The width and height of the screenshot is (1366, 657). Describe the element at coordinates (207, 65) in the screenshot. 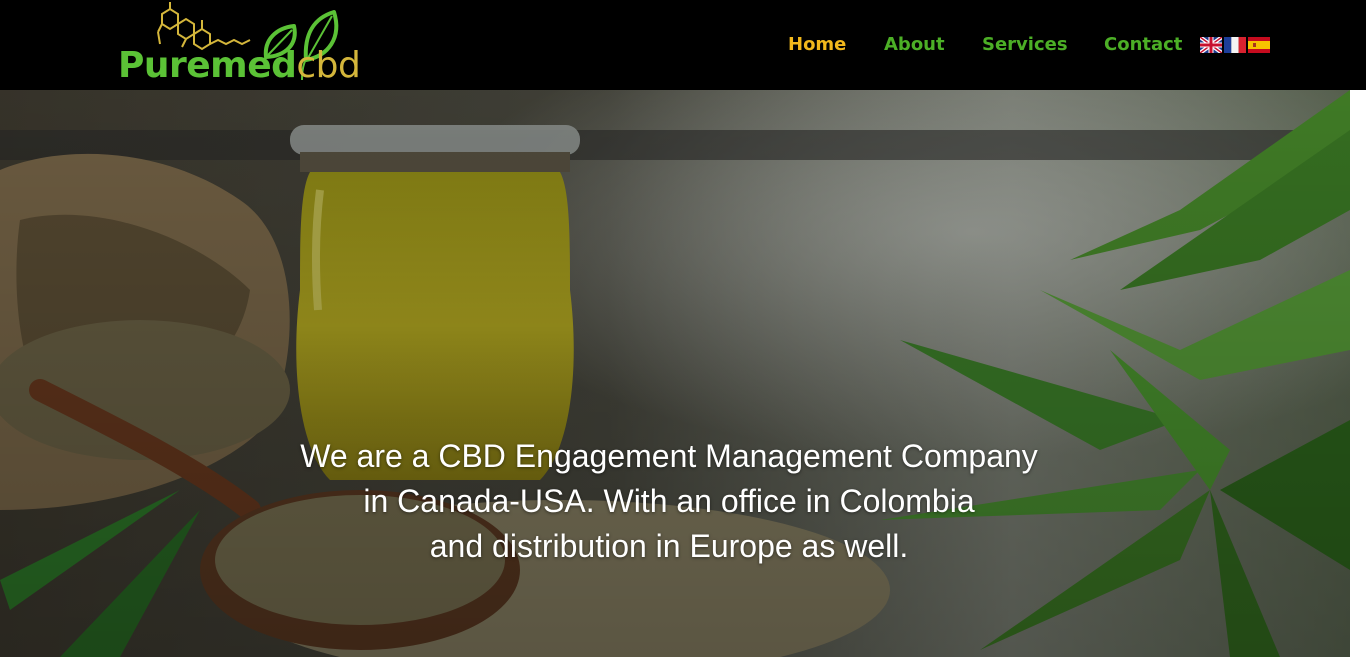

I see `logo-brand-main: Puremed` at that location.